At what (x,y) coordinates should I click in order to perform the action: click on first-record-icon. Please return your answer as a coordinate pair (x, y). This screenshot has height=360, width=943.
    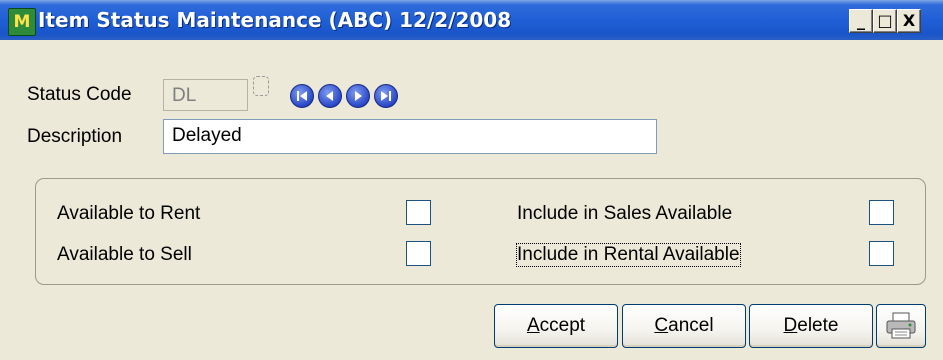
    Looking at the image, I should click on (302, 96).